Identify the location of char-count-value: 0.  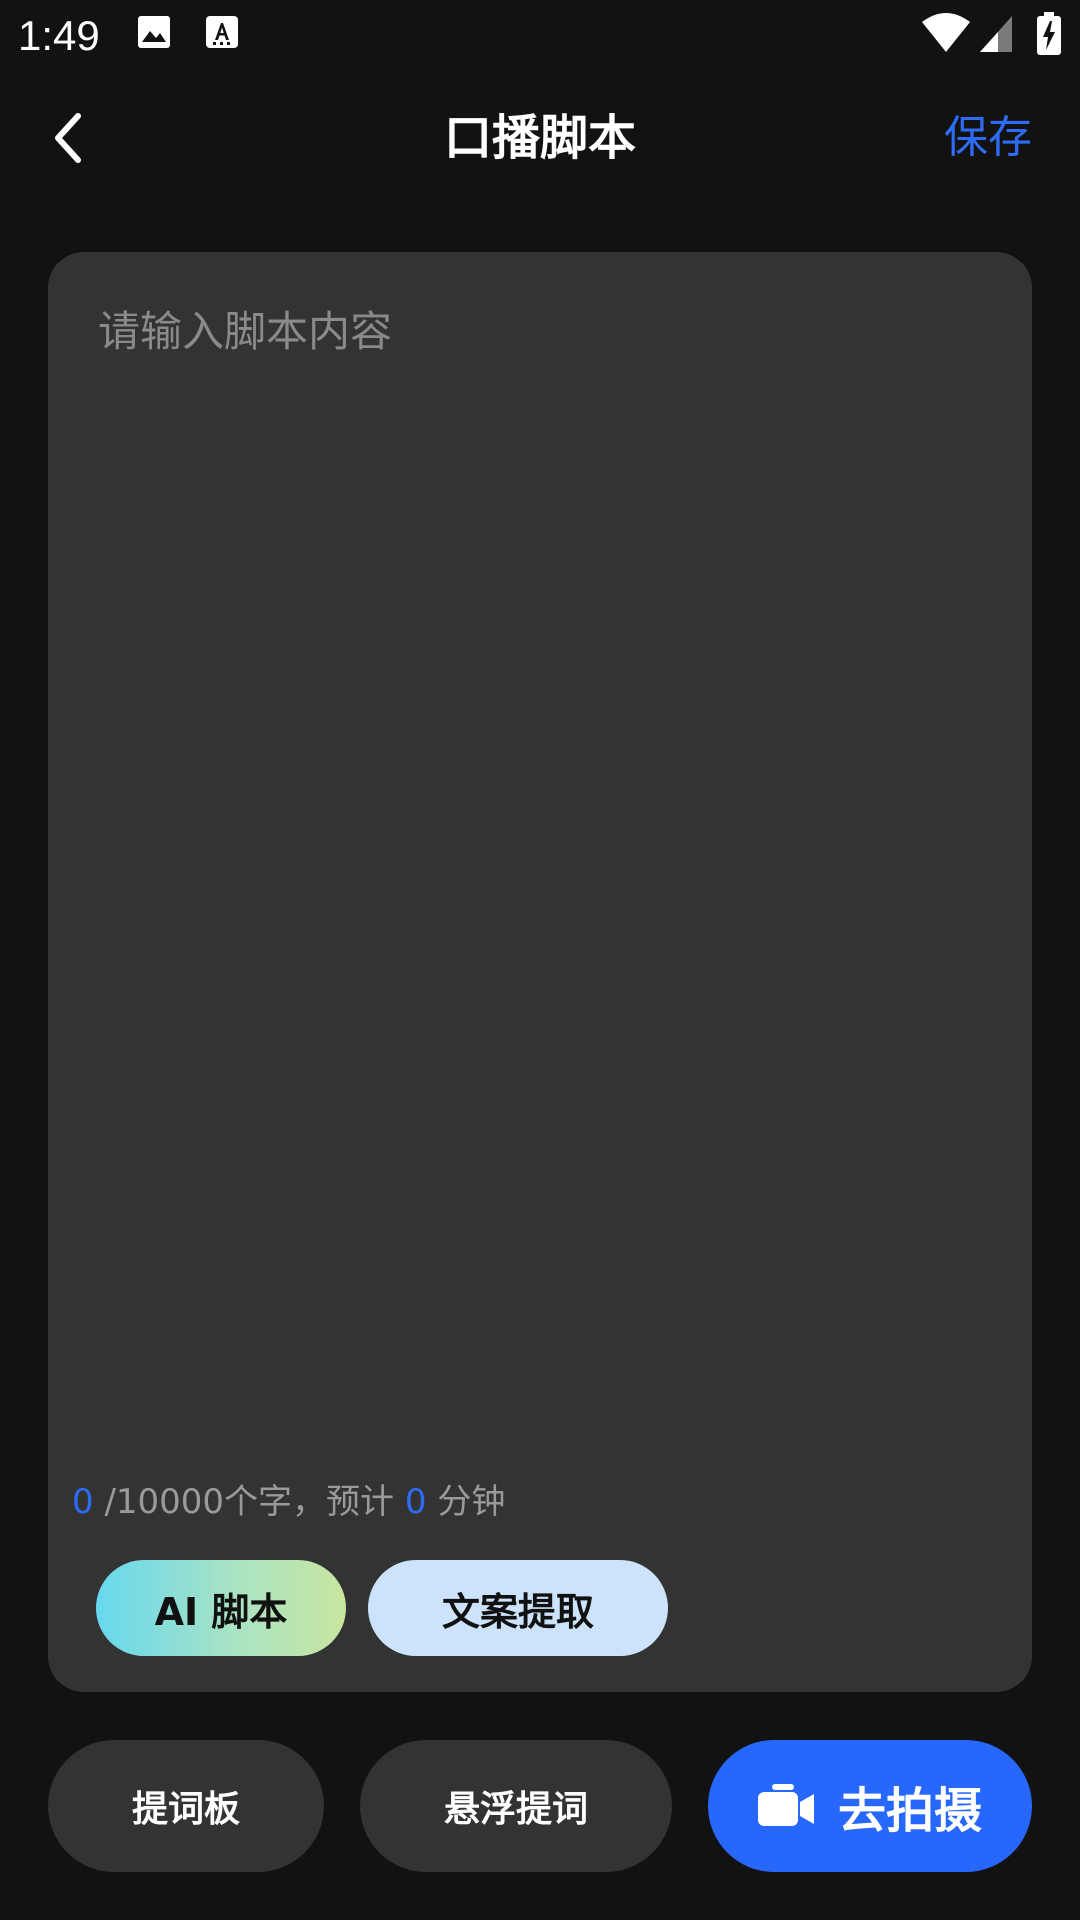
(83, 1502).